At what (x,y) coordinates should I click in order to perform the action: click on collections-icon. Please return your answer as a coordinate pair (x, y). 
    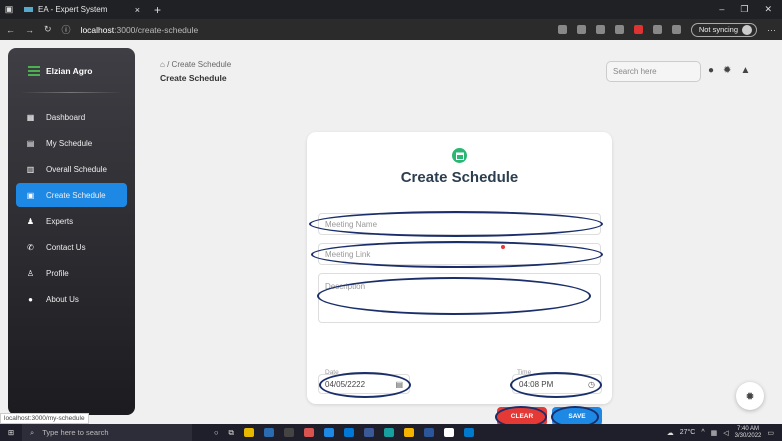
    Looking at the image, I should click on (676, 29).